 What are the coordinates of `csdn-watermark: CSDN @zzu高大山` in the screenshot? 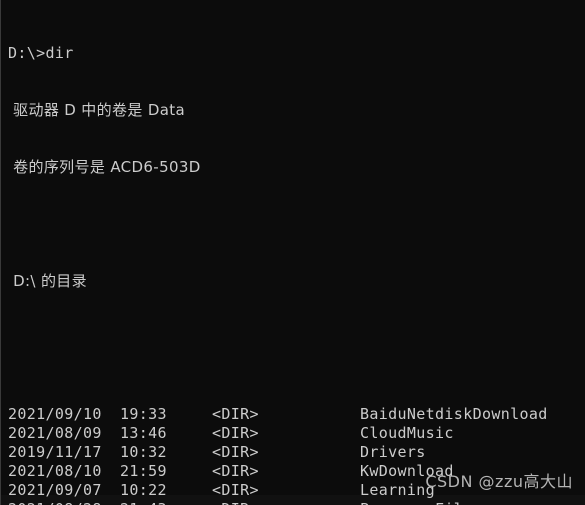 It's located at (499, 481).